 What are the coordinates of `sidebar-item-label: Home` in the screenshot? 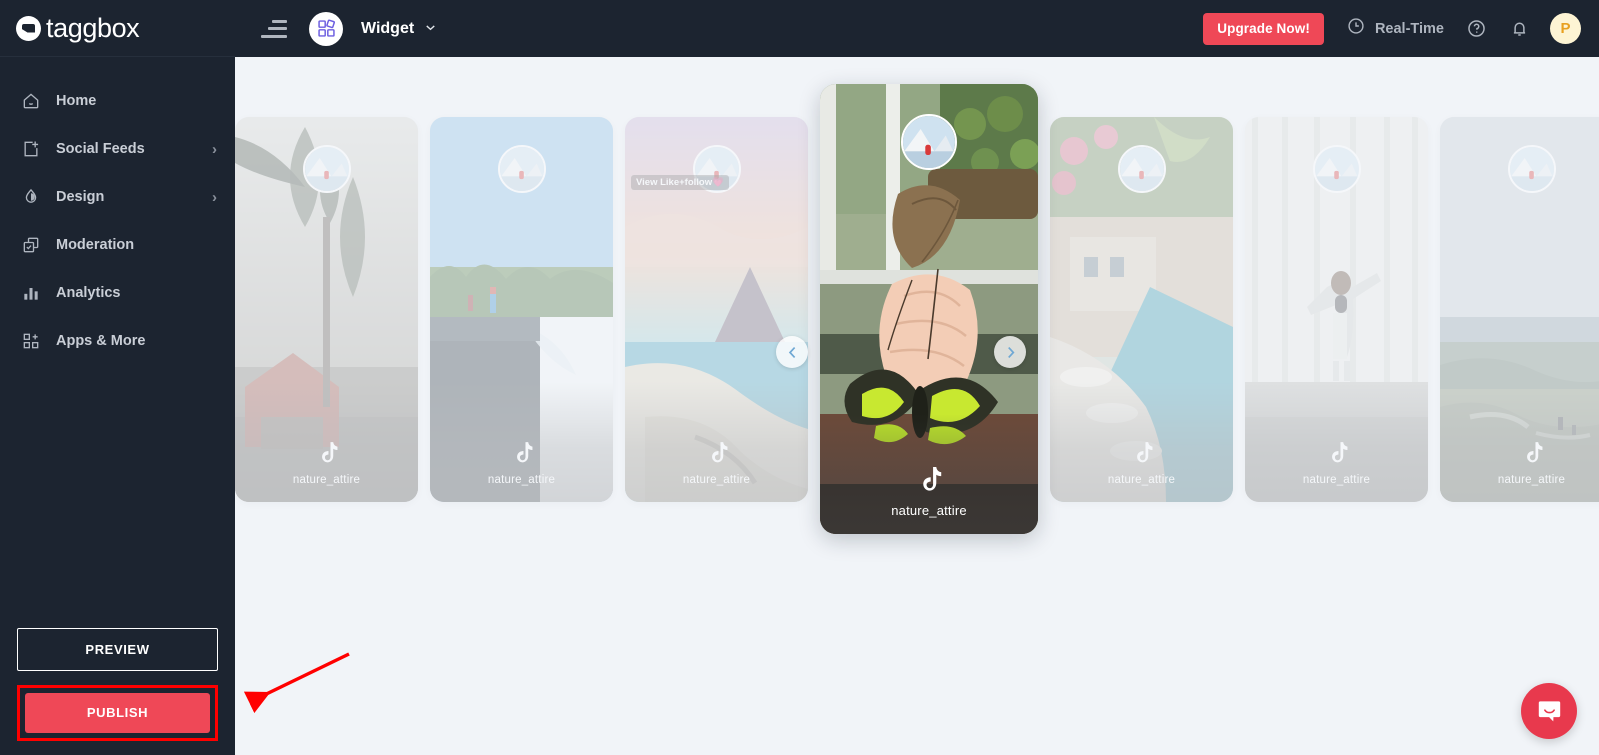 It's located at (76, 101).